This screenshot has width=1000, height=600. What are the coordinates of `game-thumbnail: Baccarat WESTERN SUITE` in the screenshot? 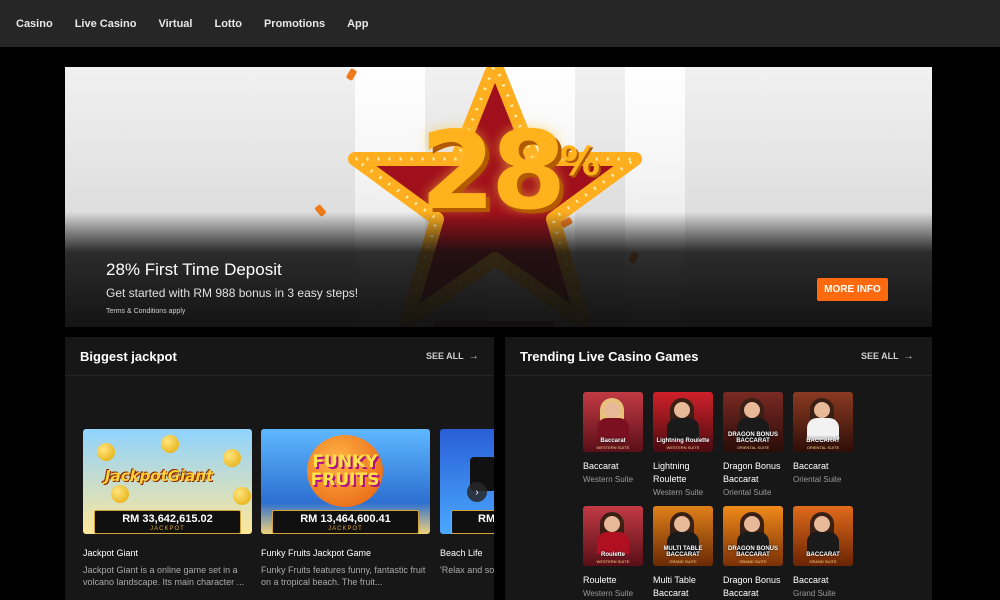 It's located at (613, 422).